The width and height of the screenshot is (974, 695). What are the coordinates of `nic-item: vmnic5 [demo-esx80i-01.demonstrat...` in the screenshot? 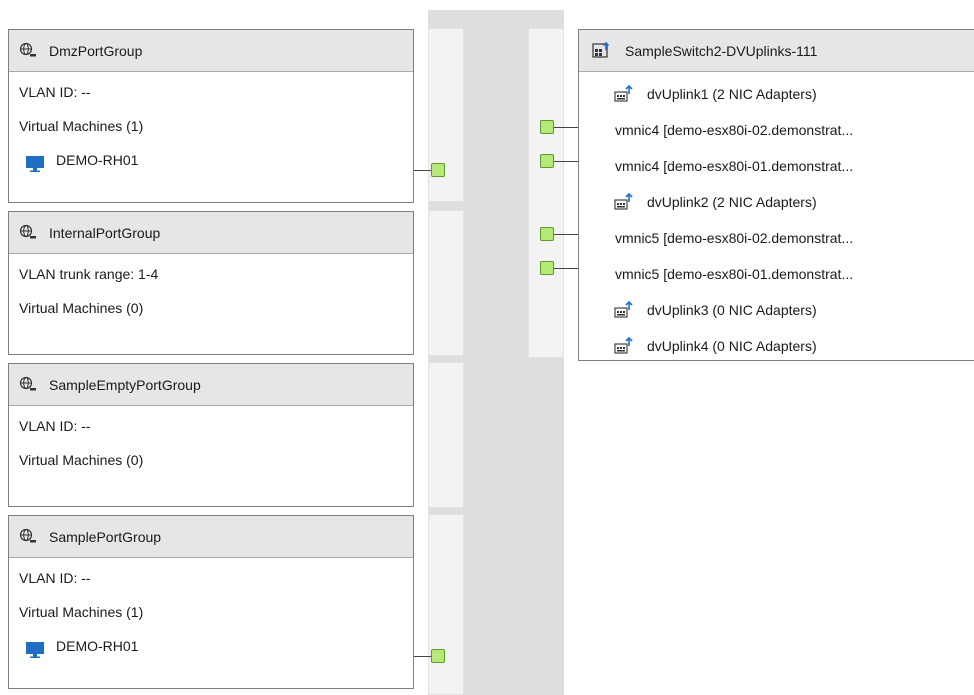 It's located at (776, 274).